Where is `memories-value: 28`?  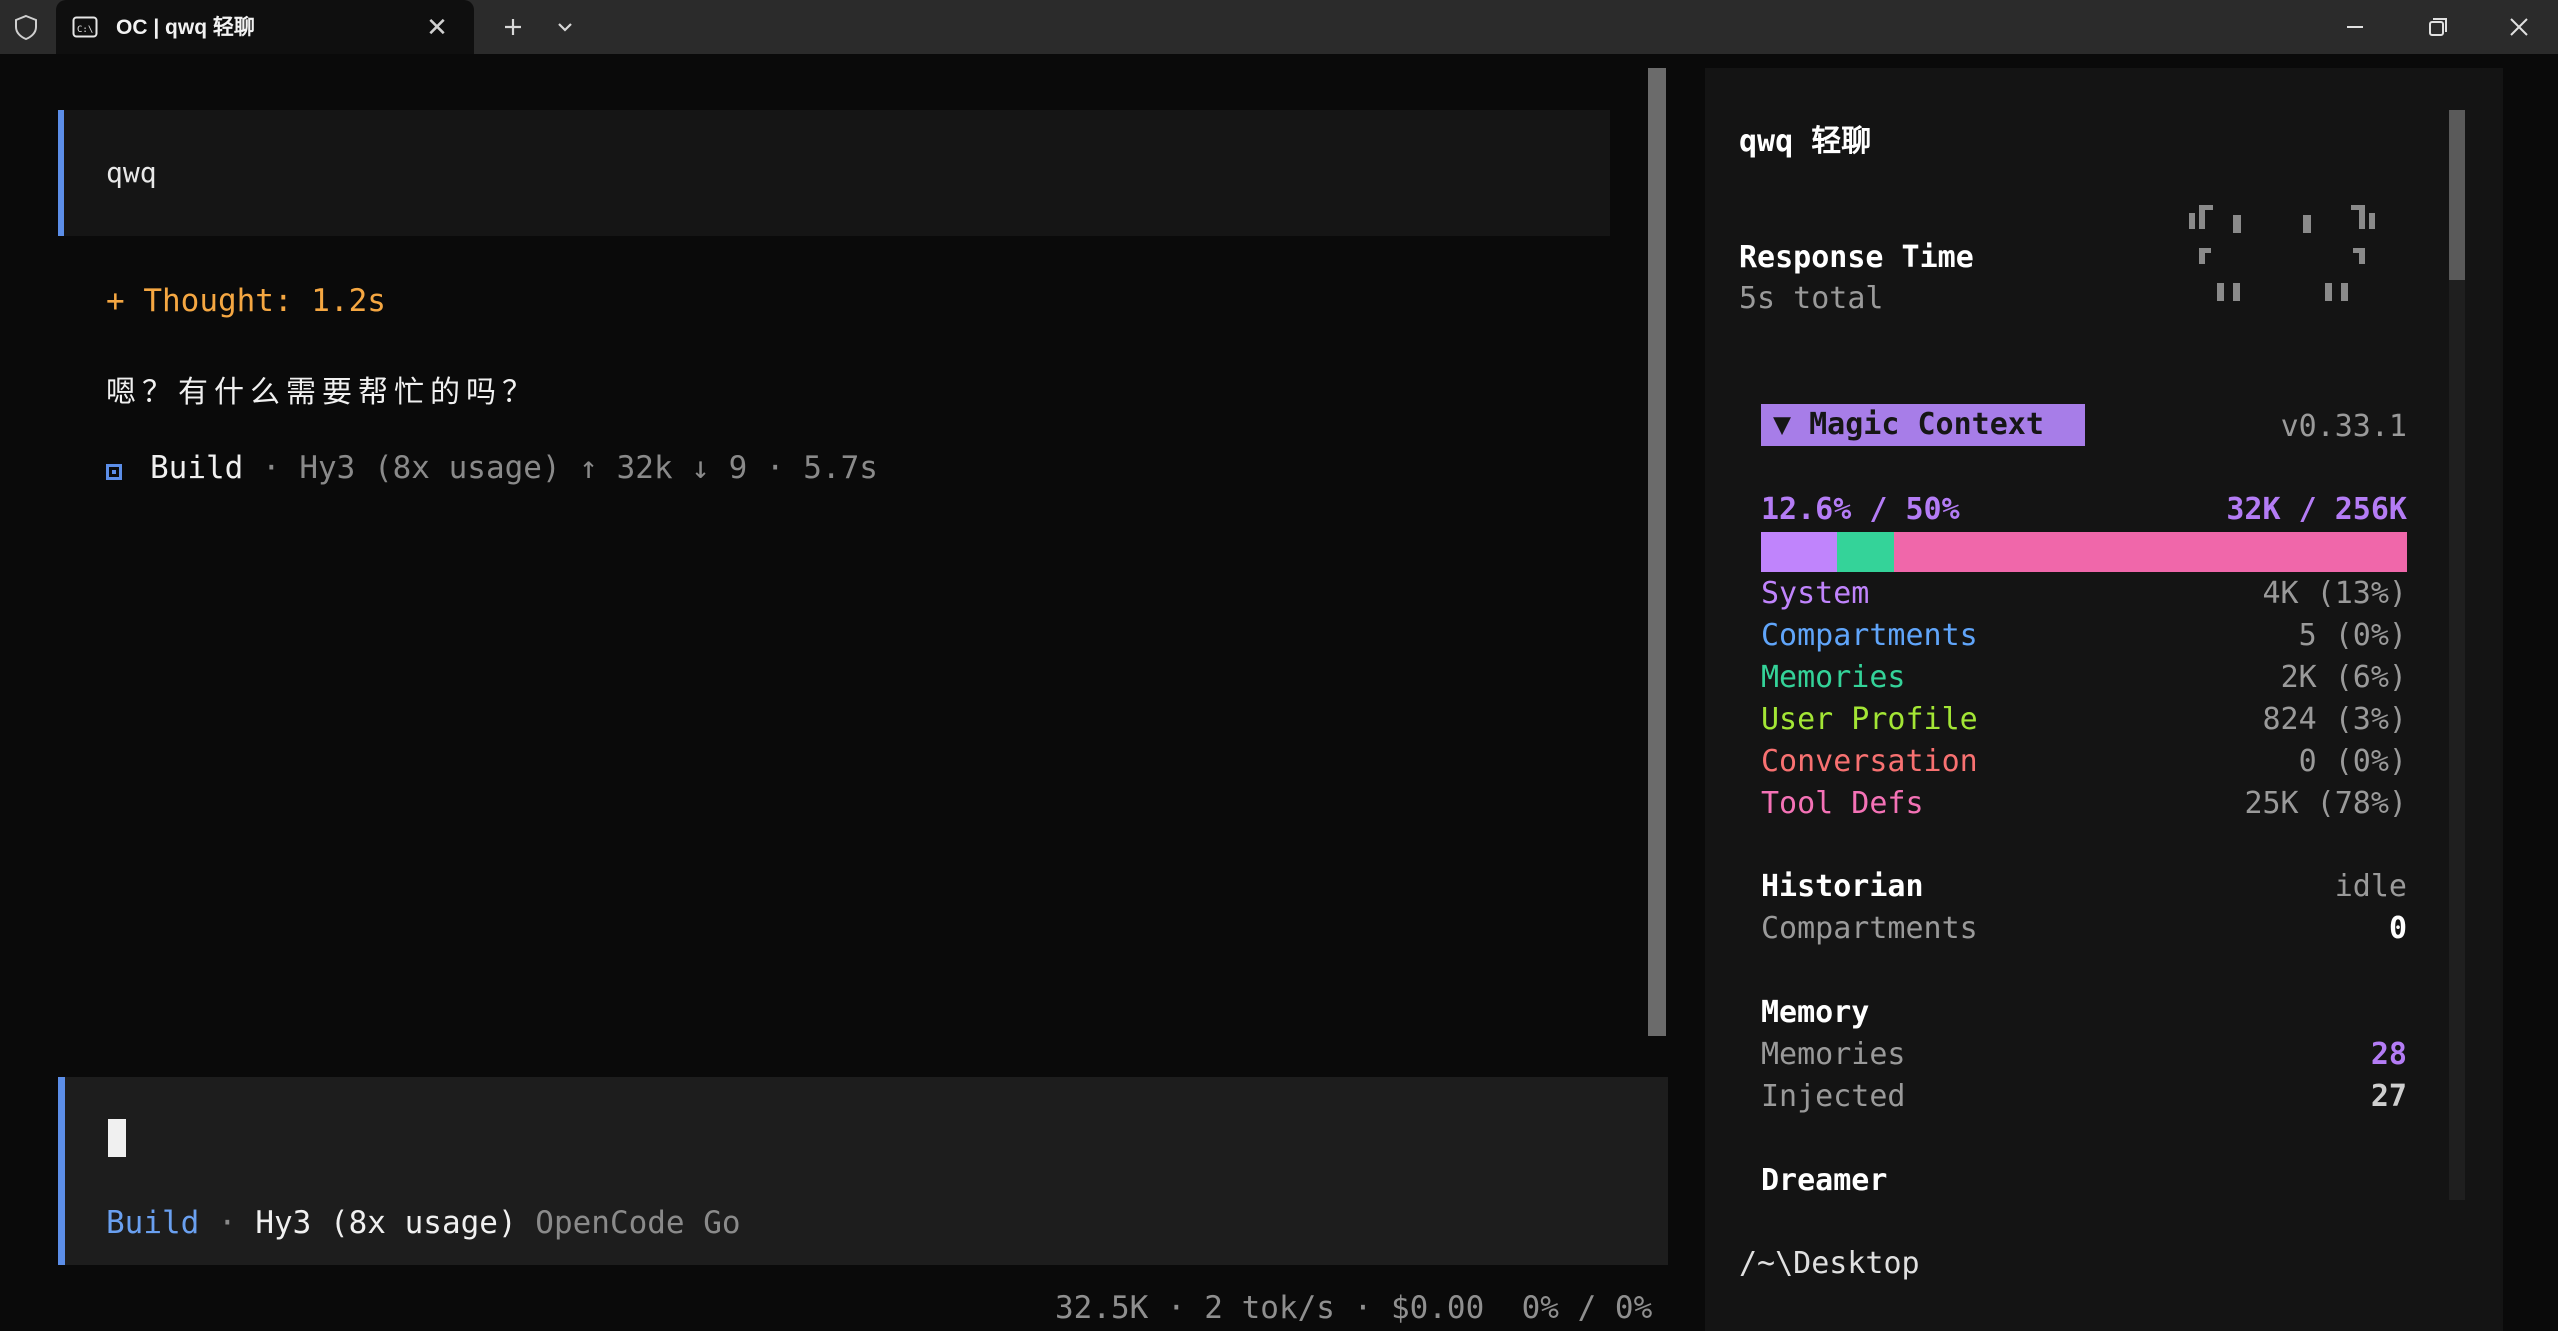
memories-value: 28 is located at coordinates (2388, 1054).